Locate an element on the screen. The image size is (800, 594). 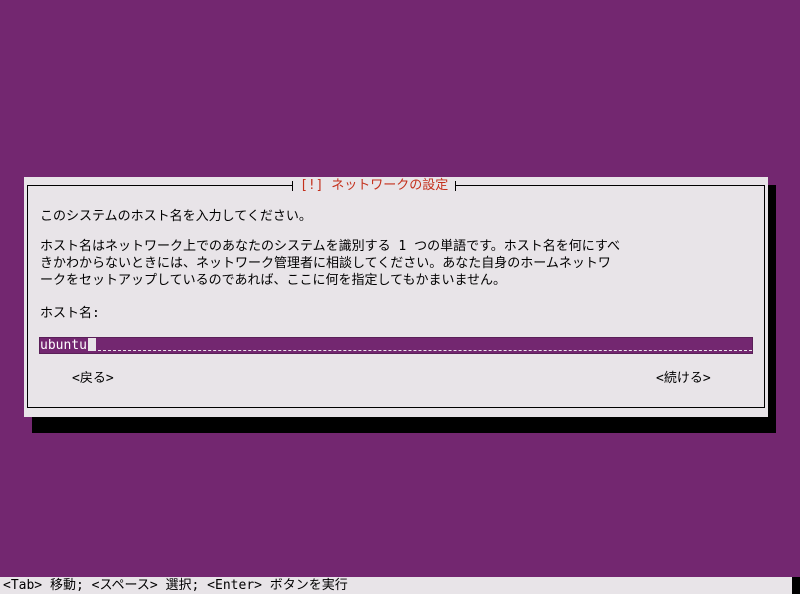
status-bar-text: <Tab> 移動; <スペース> 選択; <Enter> ボタンを実行 is located at coordinates (175, 585).